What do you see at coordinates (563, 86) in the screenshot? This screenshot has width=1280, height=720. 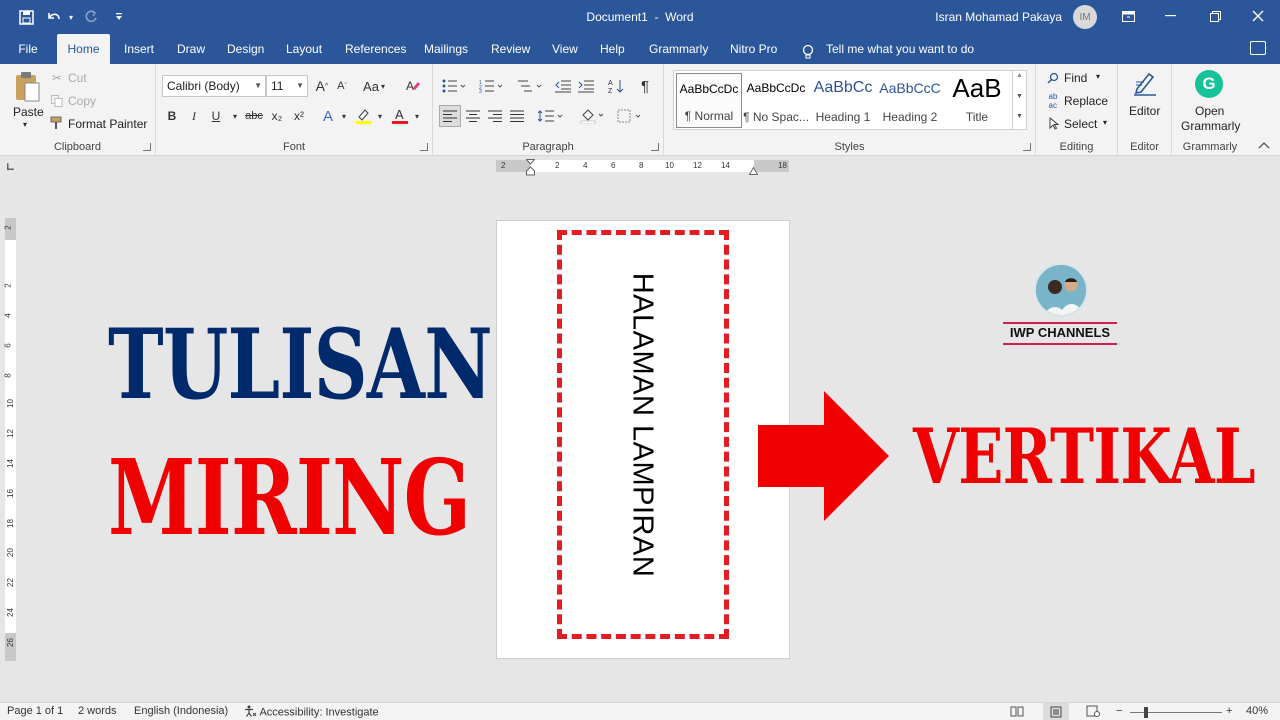 I see `decrease-indent-icon` at bounding box center [563, 86].